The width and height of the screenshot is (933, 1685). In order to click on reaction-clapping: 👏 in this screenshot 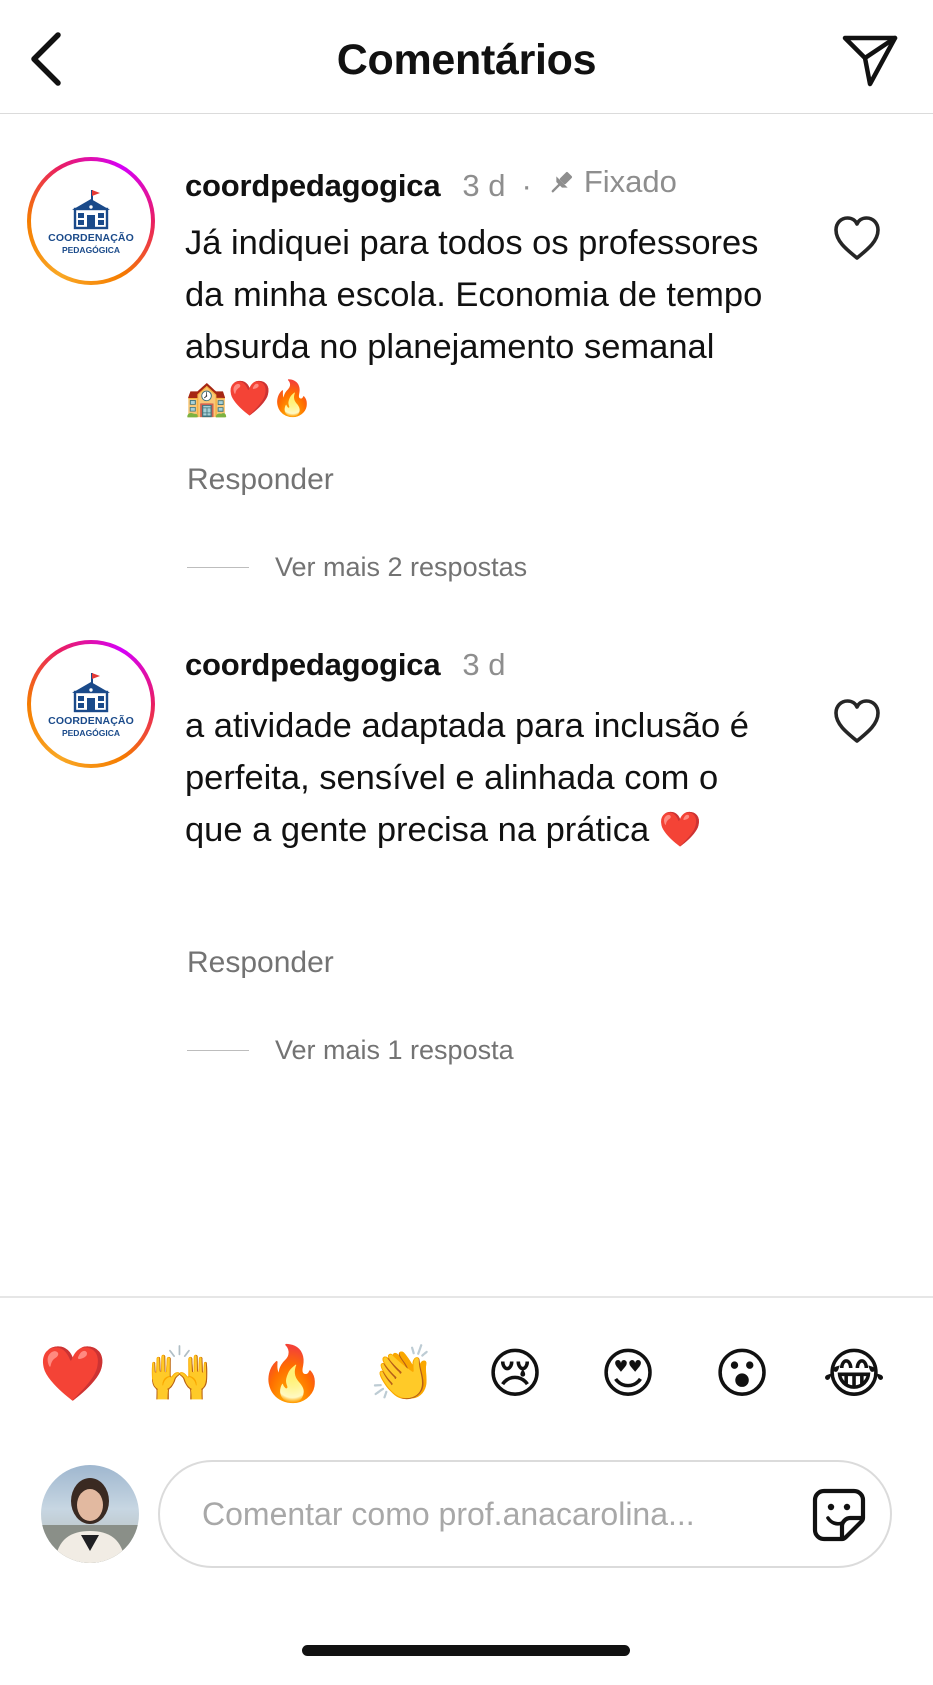, I will do `click(403, 1374)`.